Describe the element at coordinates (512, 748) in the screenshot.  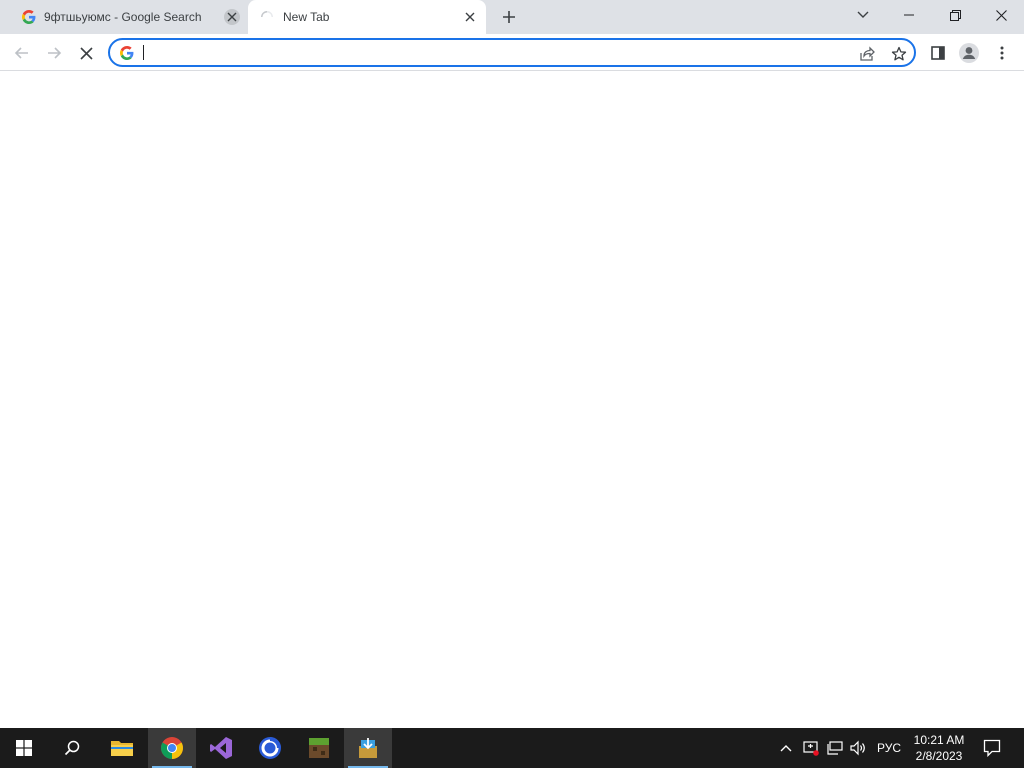
I see `windows-taskbar: РУС 10:21 AM 2/8/2023` at that location.